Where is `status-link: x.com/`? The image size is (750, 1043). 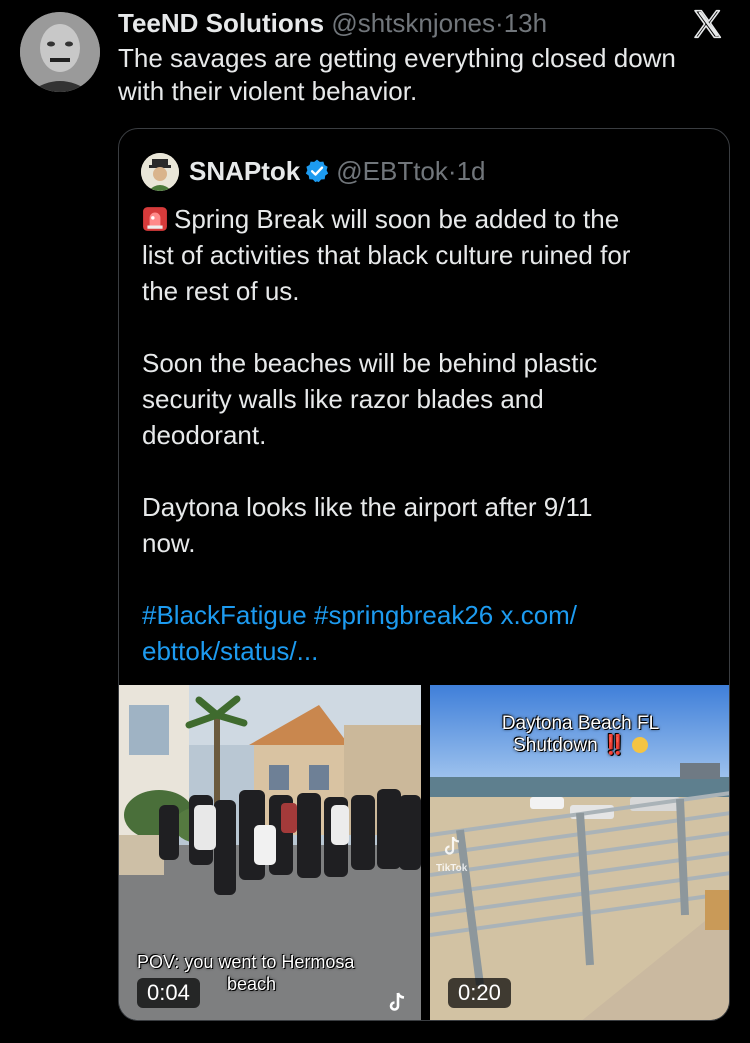 status-link: x.com/ is located at coordinates (538, 615).